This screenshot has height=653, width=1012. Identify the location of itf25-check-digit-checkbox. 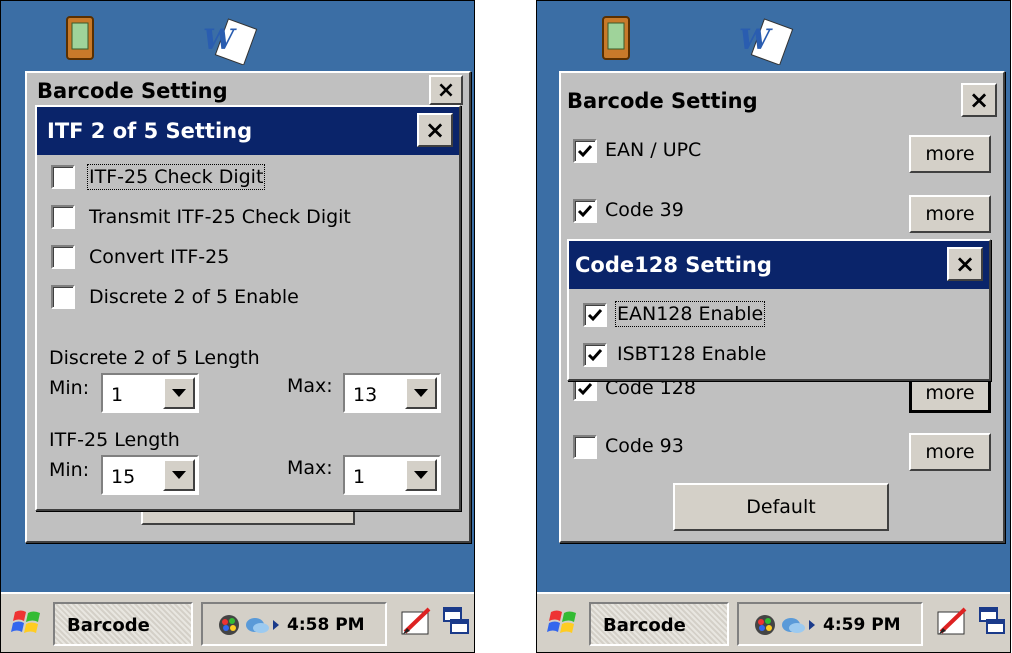
(63, 177).